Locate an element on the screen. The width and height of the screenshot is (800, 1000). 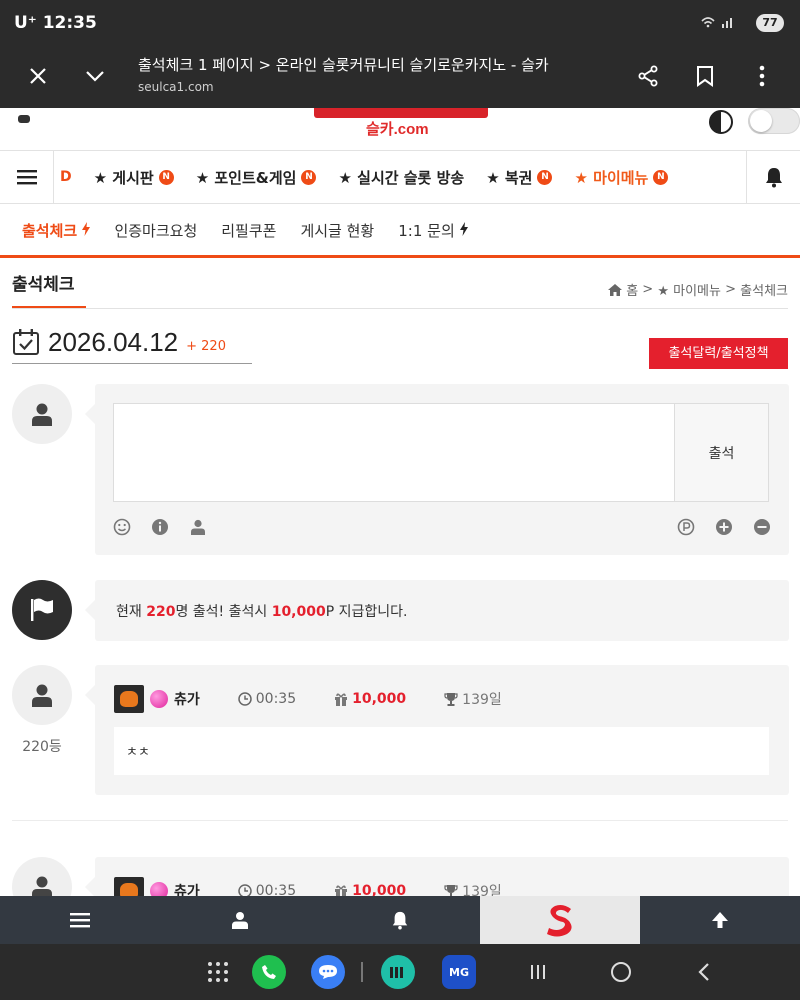
plus-circle-icon is located at coordinates (724, 527).